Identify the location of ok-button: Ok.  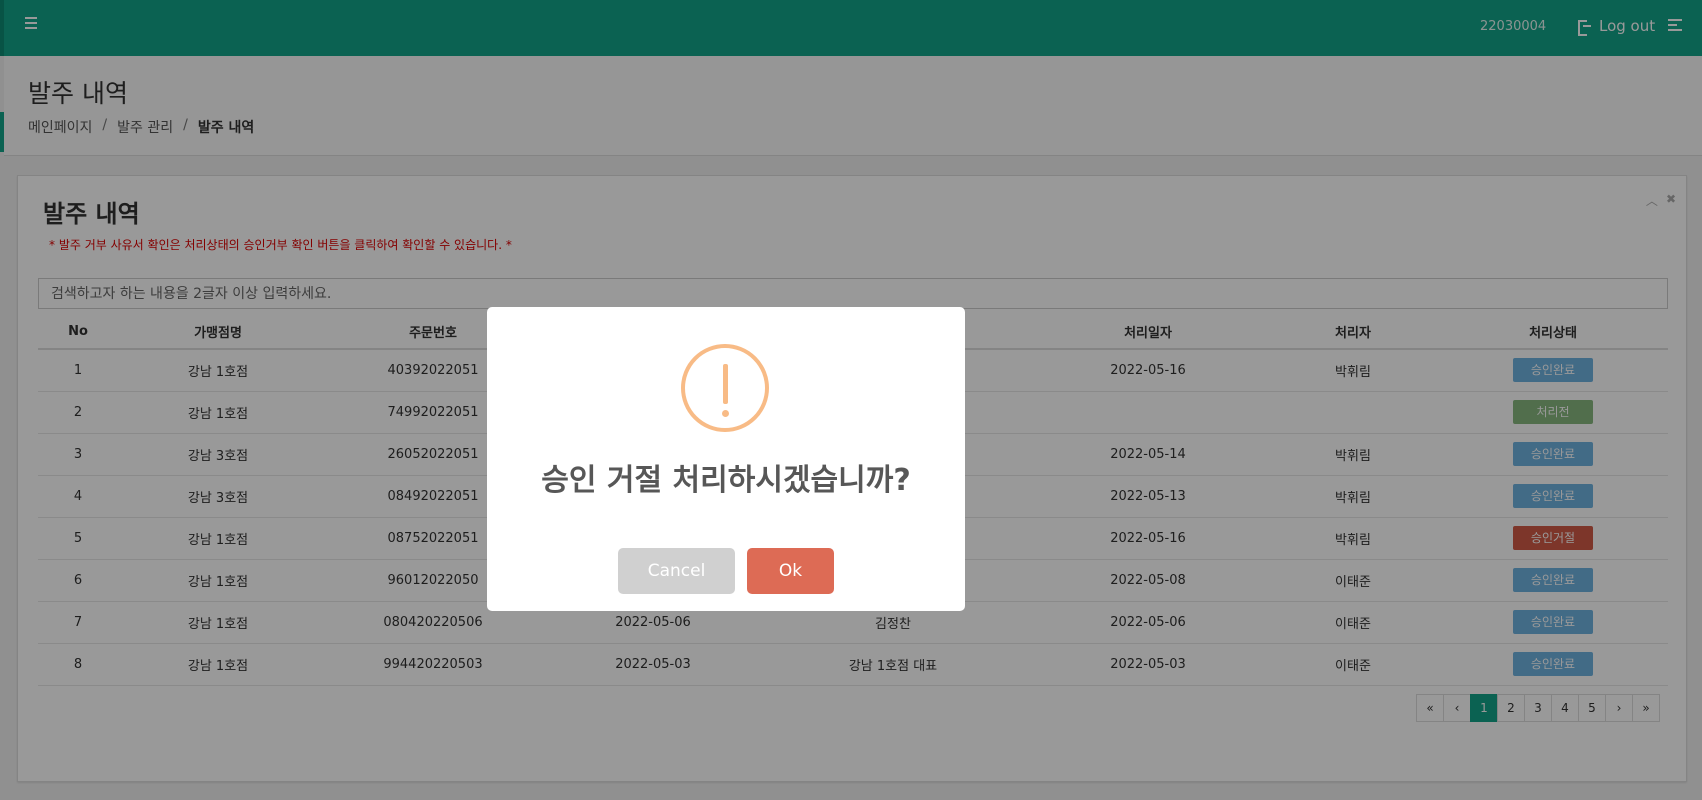
(790, 571).